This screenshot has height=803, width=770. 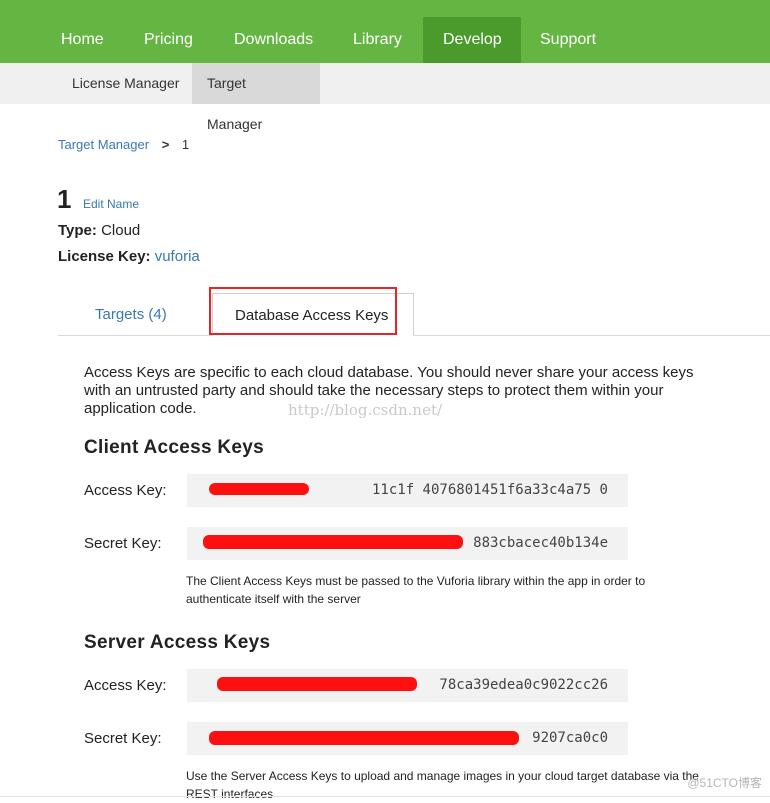 What do you see at coordinates (174, 447) in the screenshot?
I see `client-access-keys-heading: Client Access Keys` at bounding box center [174, 447].